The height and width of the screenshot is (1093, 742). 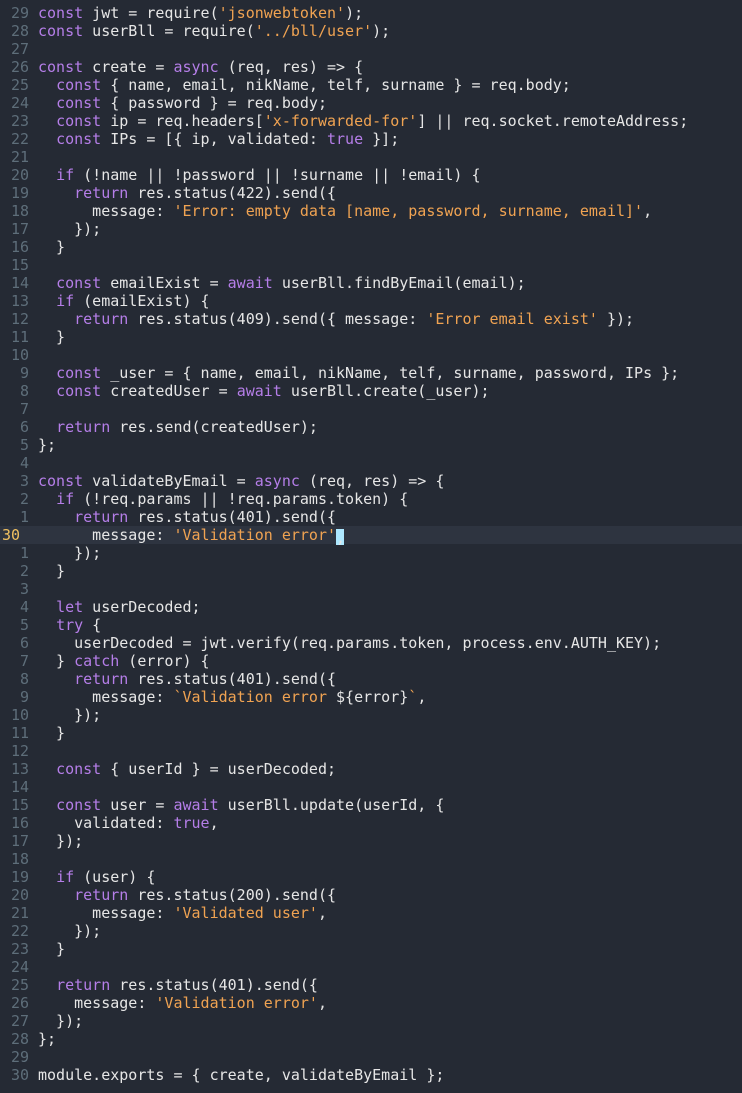 I want to click on code-line: 21, so click(x=371, y=157).